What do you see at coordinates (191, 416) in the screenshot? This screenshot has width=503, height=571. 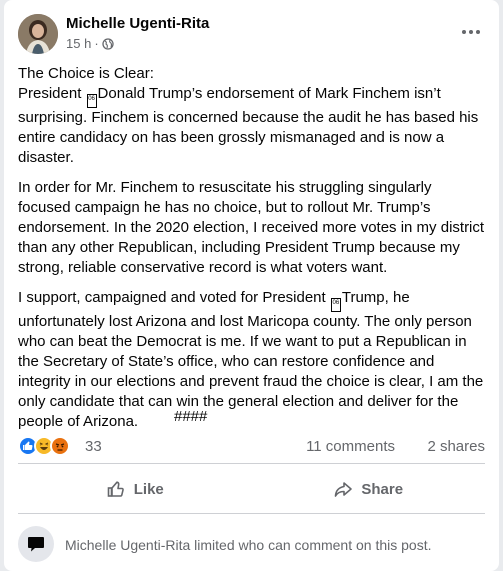 I see `post-closing: ####` at bounding box center [191, 416].